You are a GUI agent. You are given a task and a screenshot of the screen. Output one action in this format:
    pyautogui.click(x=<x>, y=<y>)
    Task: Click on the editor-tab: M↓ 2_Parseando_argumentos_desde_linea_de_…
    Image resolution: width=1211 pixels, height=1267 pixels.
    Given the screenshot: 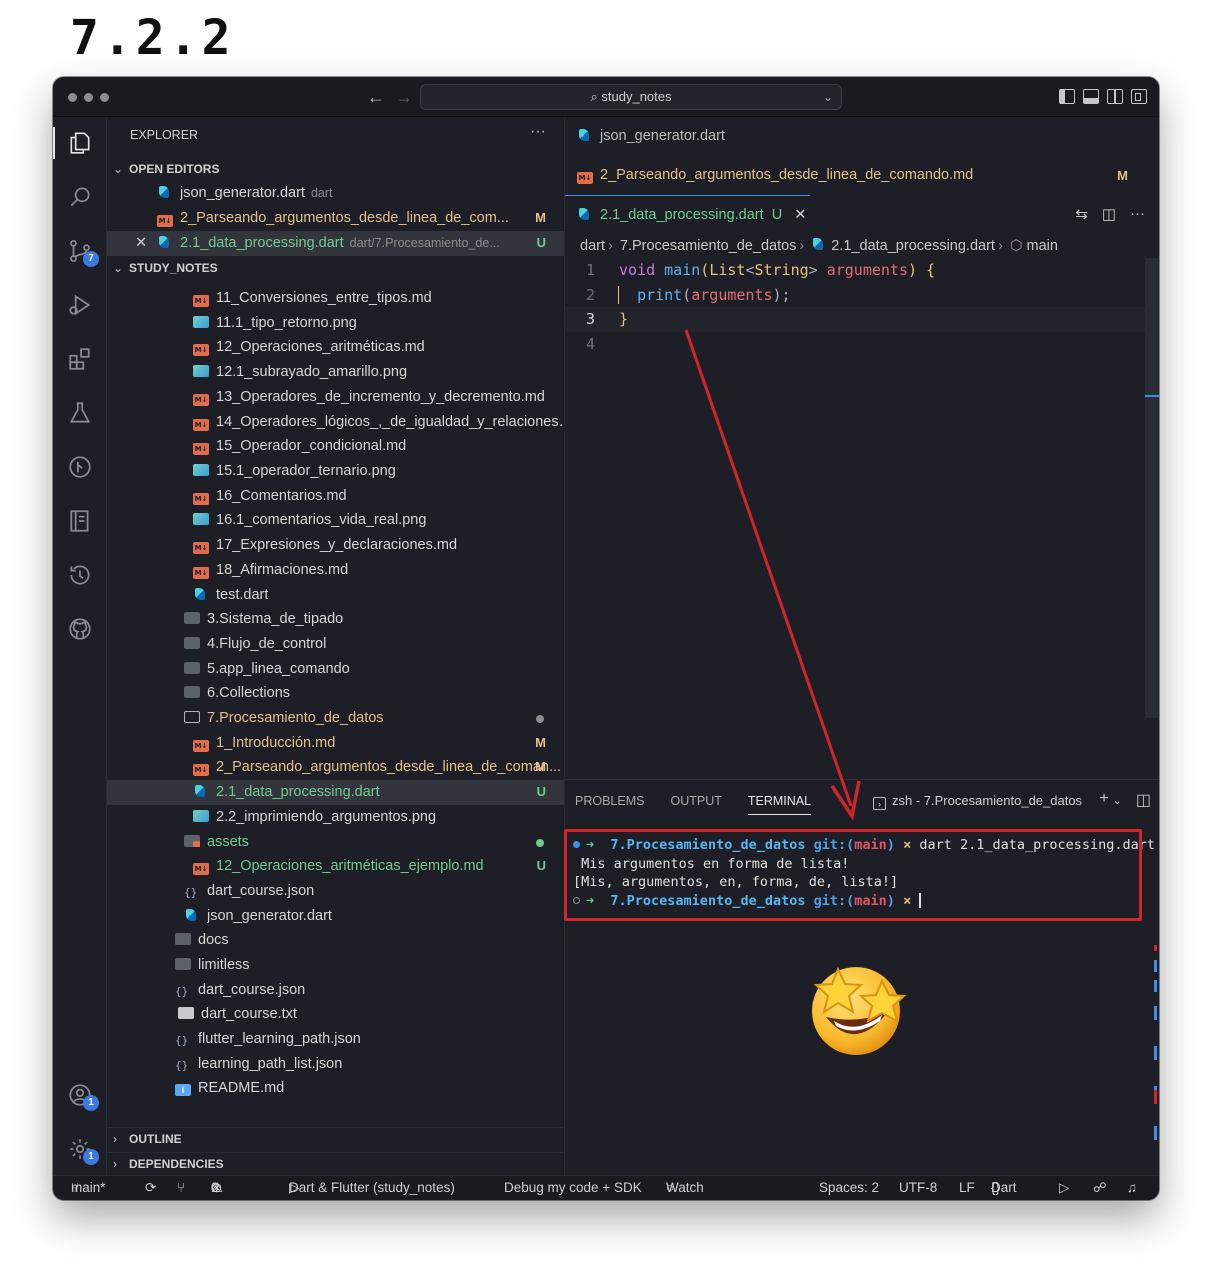 What is the action you would take?
    pyautogui.click(x=862, y=175)
    